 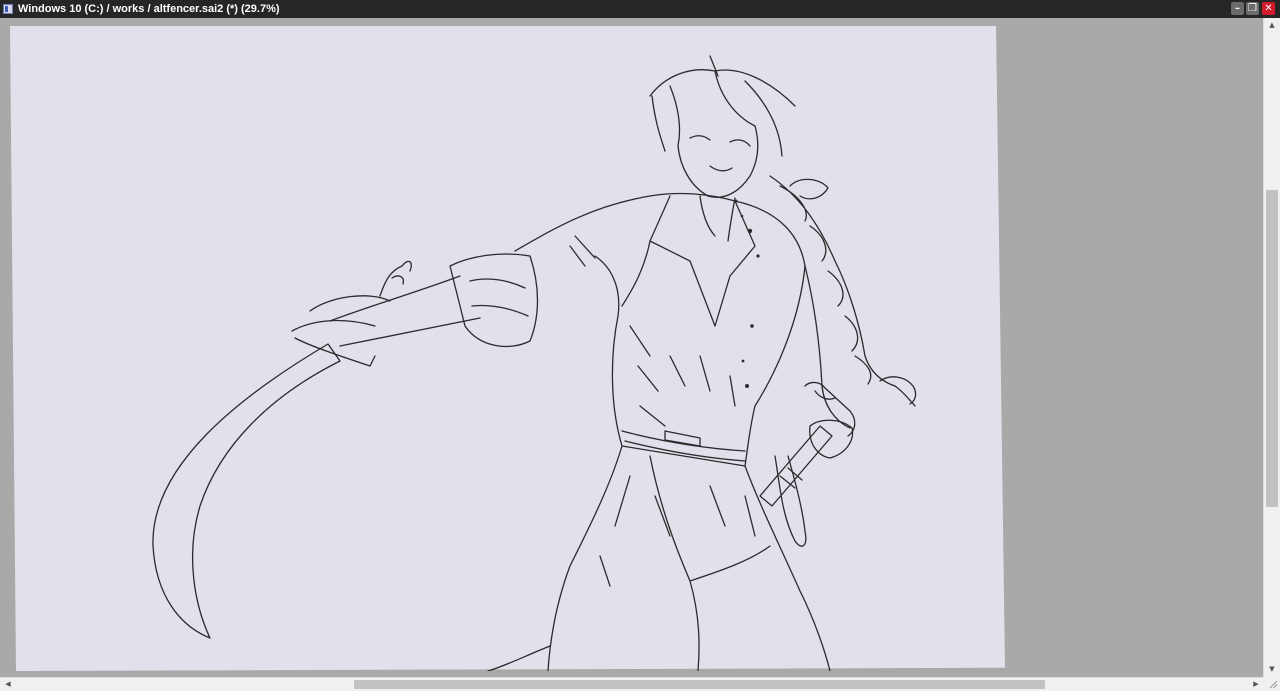 I want to click on horizontal-scrollbar: ◀ ▶, so click(x=631, y=684).